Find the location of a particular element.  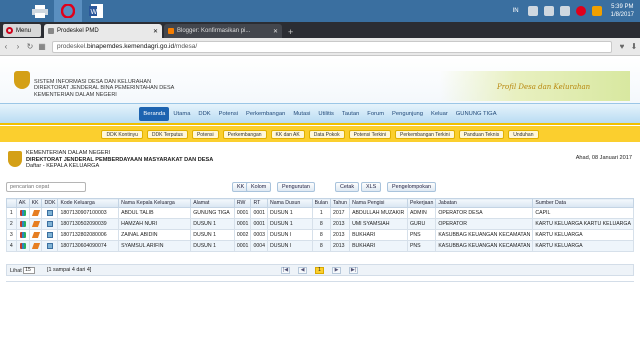

prev-page-icon: ◀ is located at coordinates (302, 270).